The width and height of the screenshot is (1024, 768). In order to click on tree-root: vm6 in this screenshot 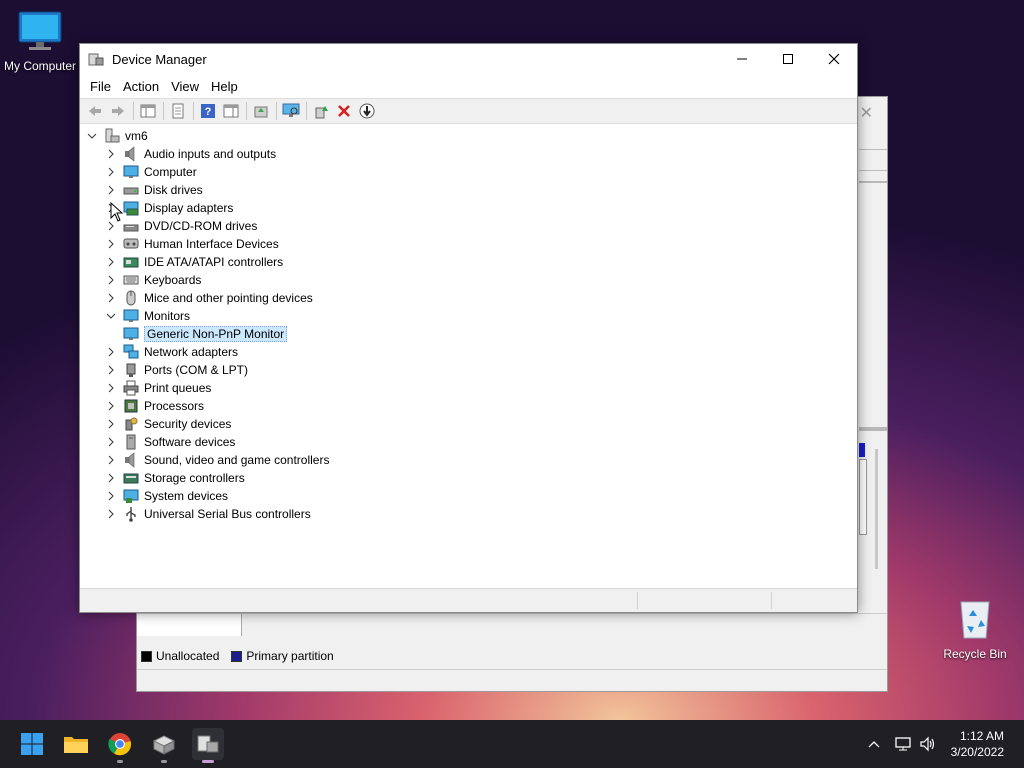, I will do `click(116, 136)`.